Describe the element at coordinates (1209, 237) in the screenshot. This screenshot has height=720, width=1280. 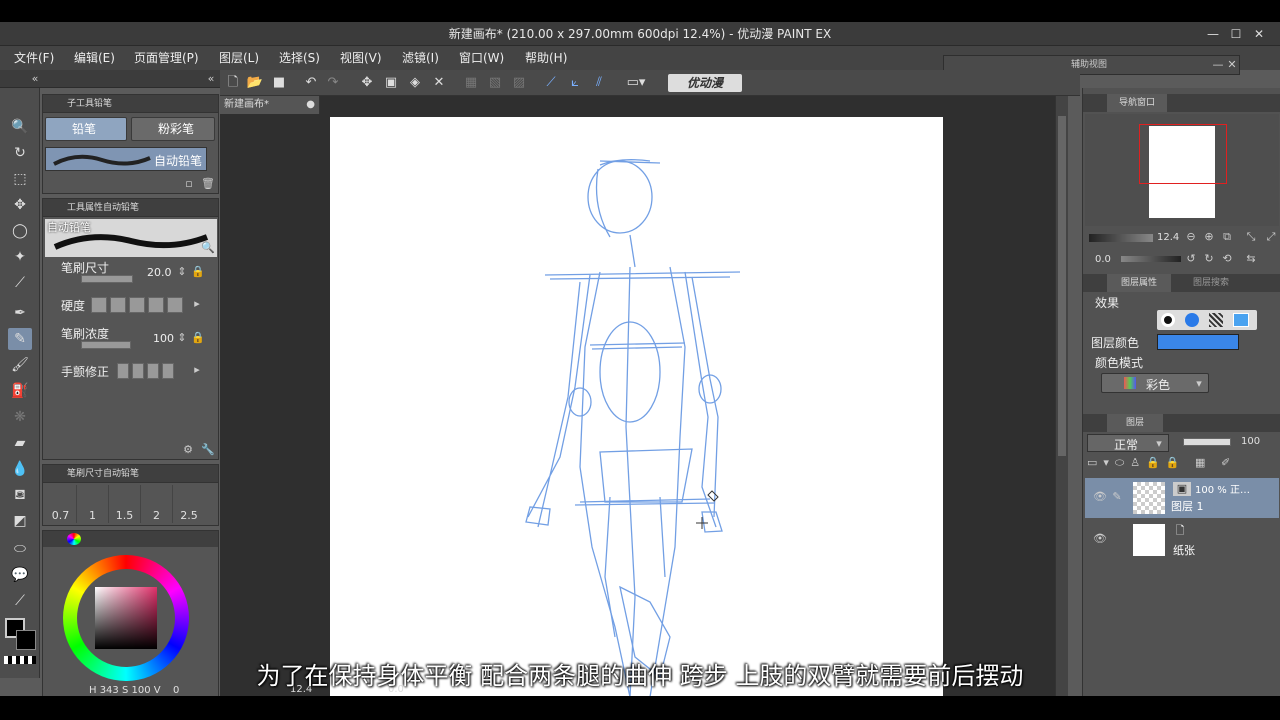
I see `zoom-in-icon: ⊕` at that location.